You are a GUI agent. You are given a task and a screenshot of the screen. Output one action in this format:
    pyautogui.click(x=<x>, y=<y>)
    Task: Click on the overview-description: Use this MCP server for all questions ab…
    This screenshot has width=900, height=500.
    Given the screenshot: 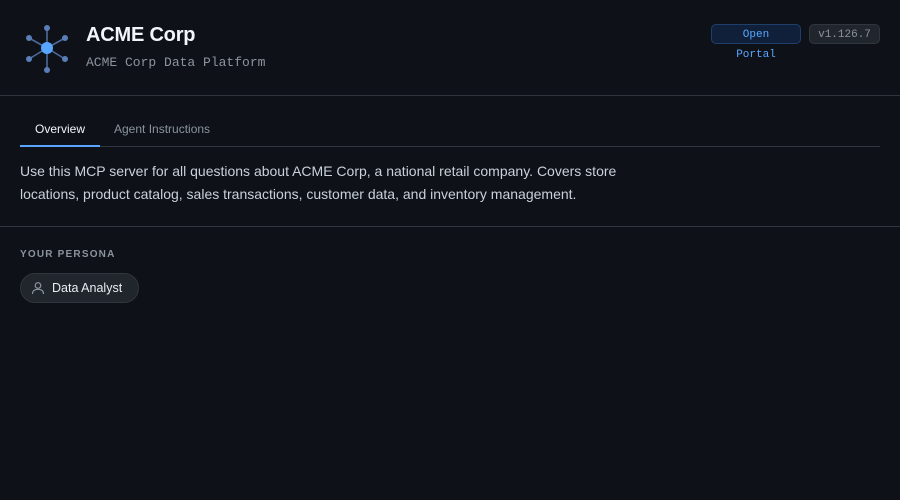 What is the action you would take?
    pyautogui.click(x=318, y=182)
    